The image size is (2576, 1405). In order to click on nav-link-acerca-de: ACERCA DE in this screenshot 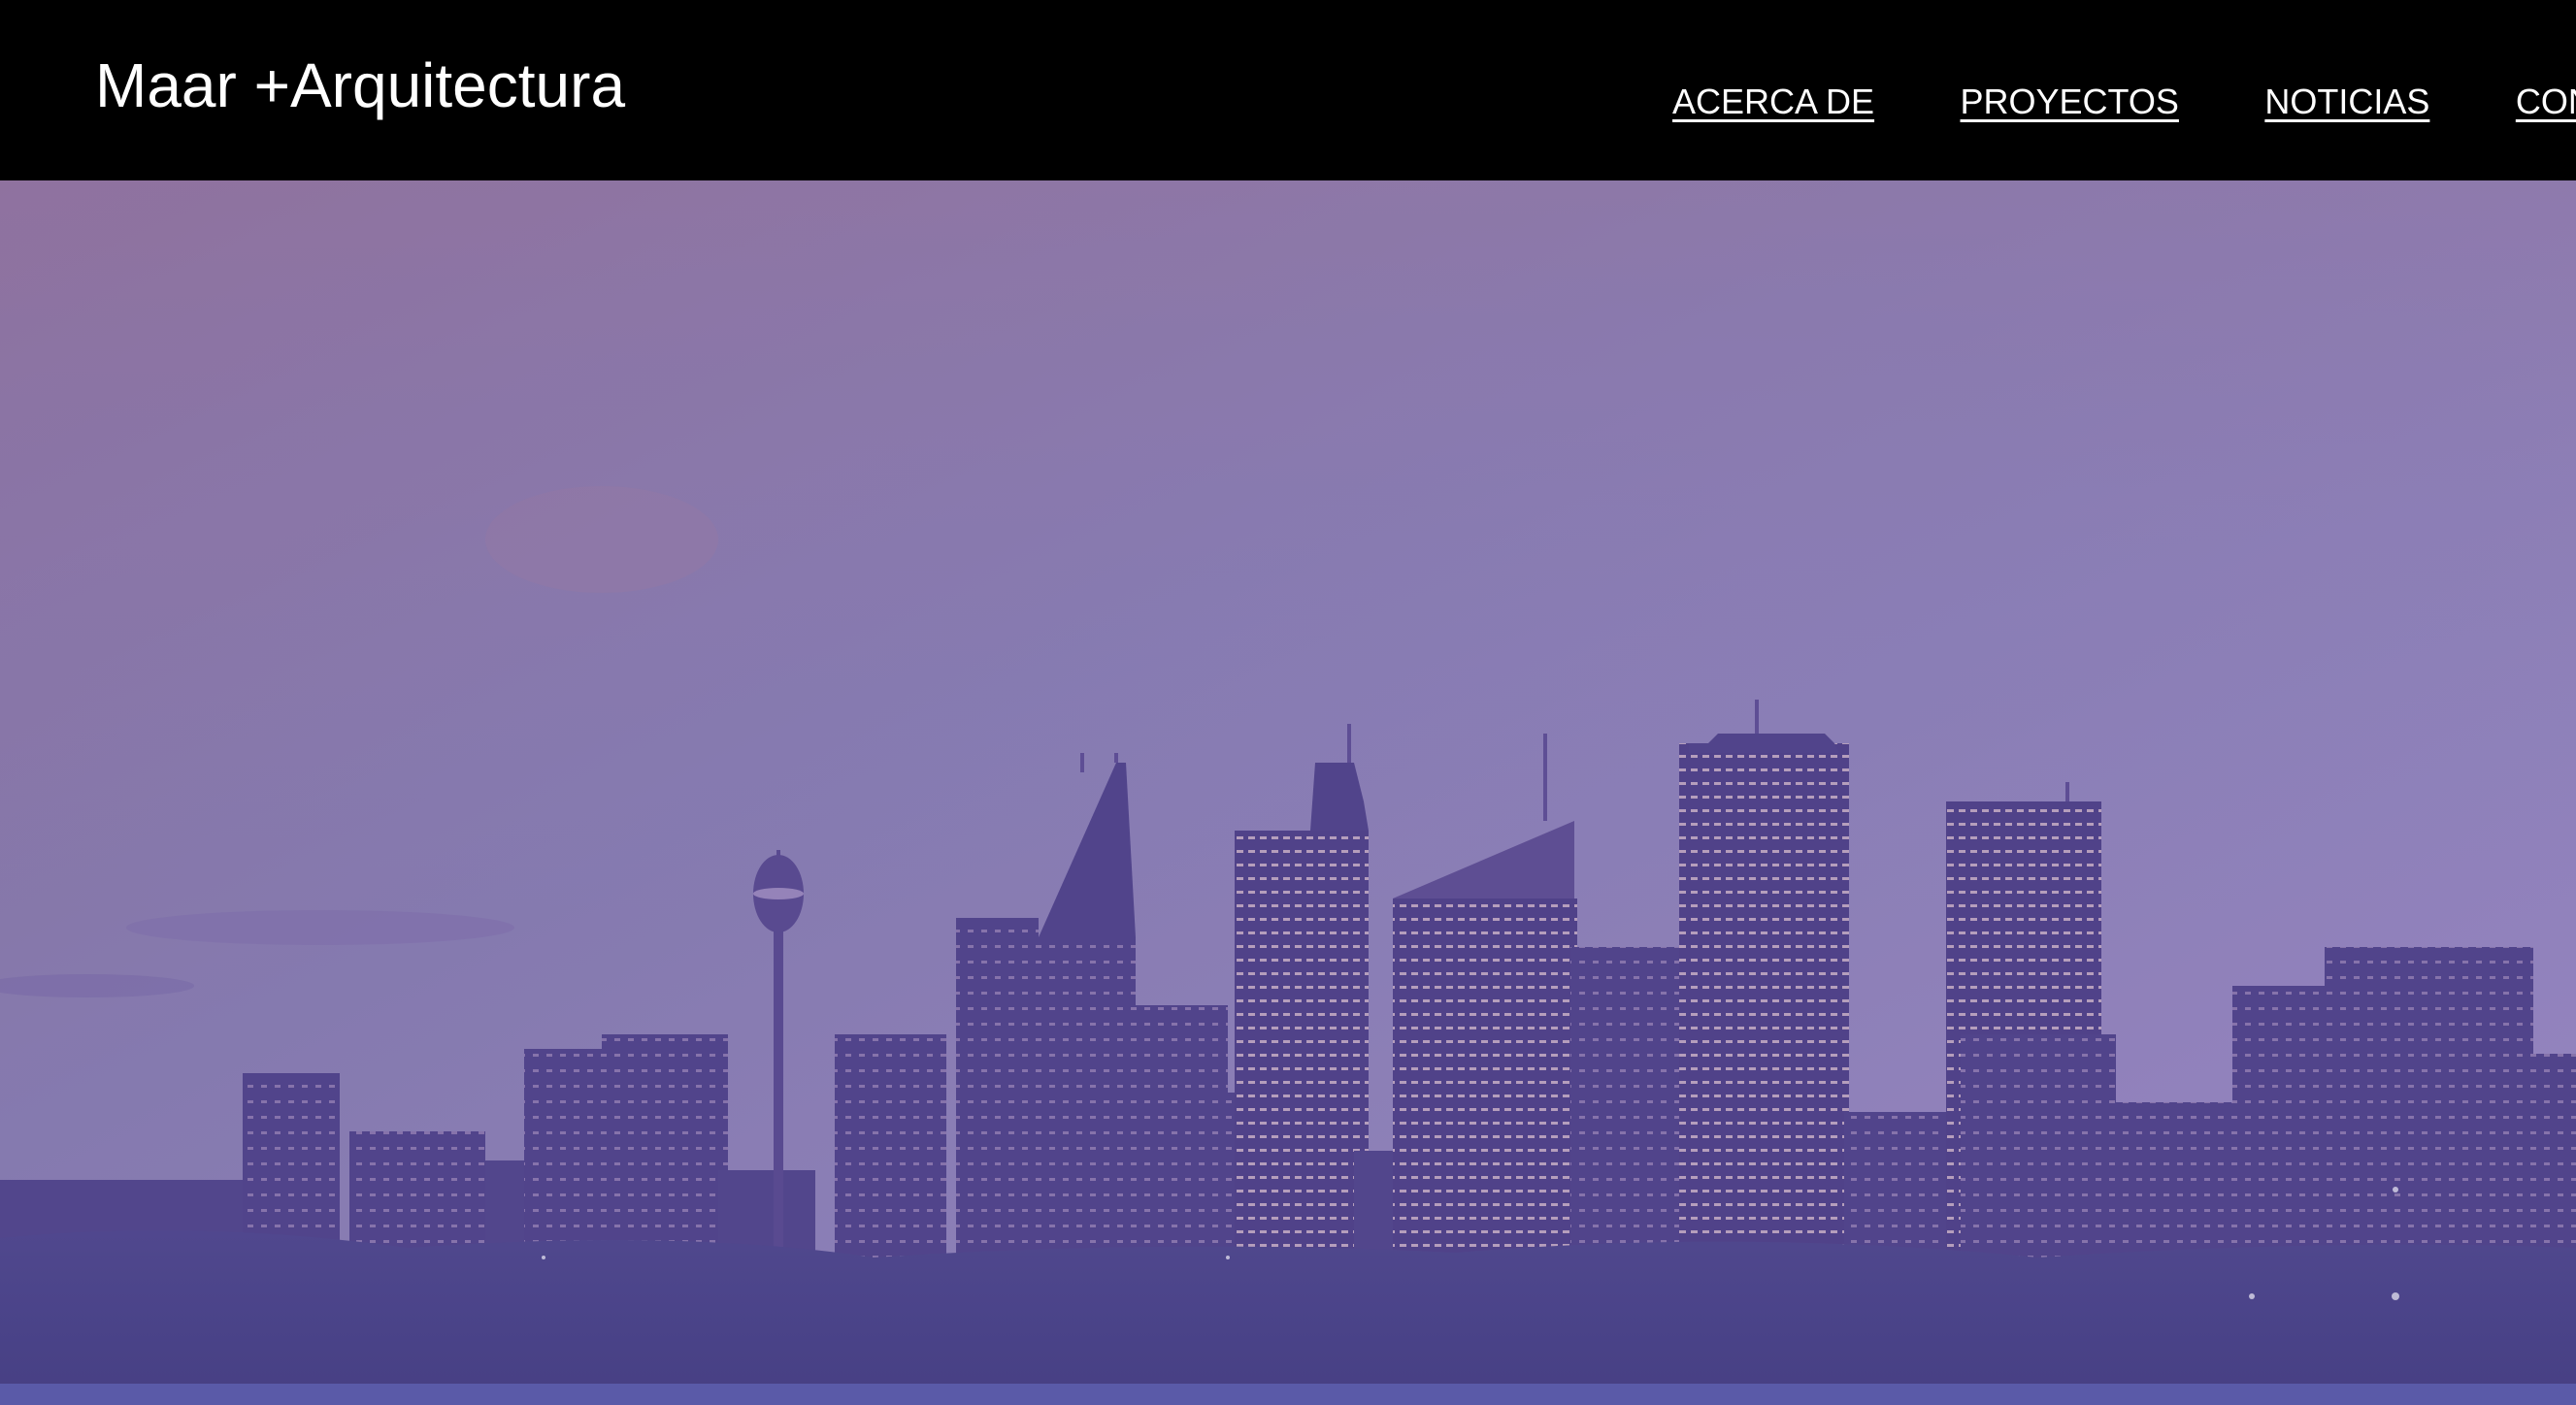, I will do `click(1773, 102)`.